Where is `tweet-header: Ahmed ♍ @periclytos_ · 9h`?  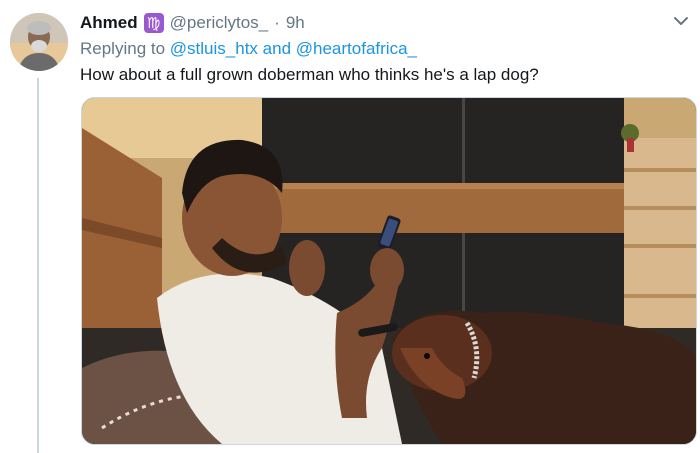 tweet-header: Ahmed ♍ @periclytos_ · 9h is located at coordinates (192, 23).